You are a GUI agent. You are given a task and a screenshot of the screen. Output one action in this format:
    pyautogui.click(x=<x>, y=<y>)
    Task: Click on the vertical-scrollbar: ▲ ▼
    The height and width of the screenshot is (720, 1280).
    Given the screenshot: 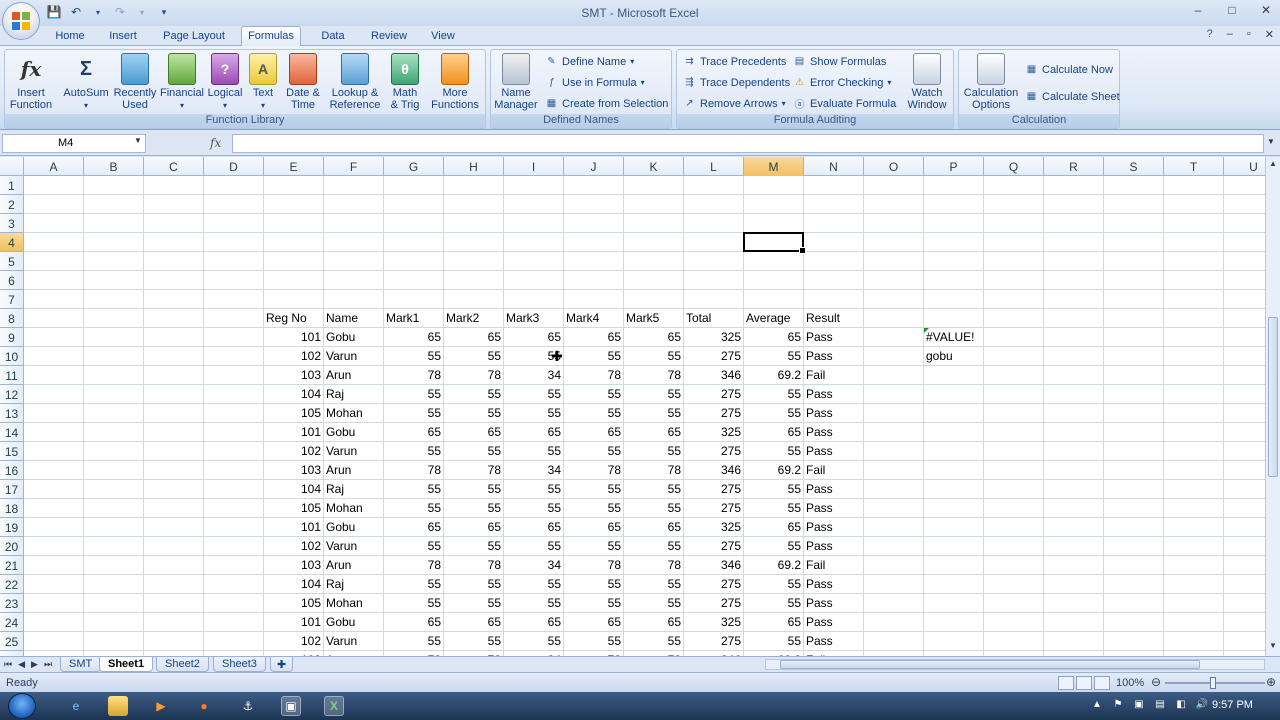 What is the action you would take?
    pyautogui.click(x=1272, y=406)
    